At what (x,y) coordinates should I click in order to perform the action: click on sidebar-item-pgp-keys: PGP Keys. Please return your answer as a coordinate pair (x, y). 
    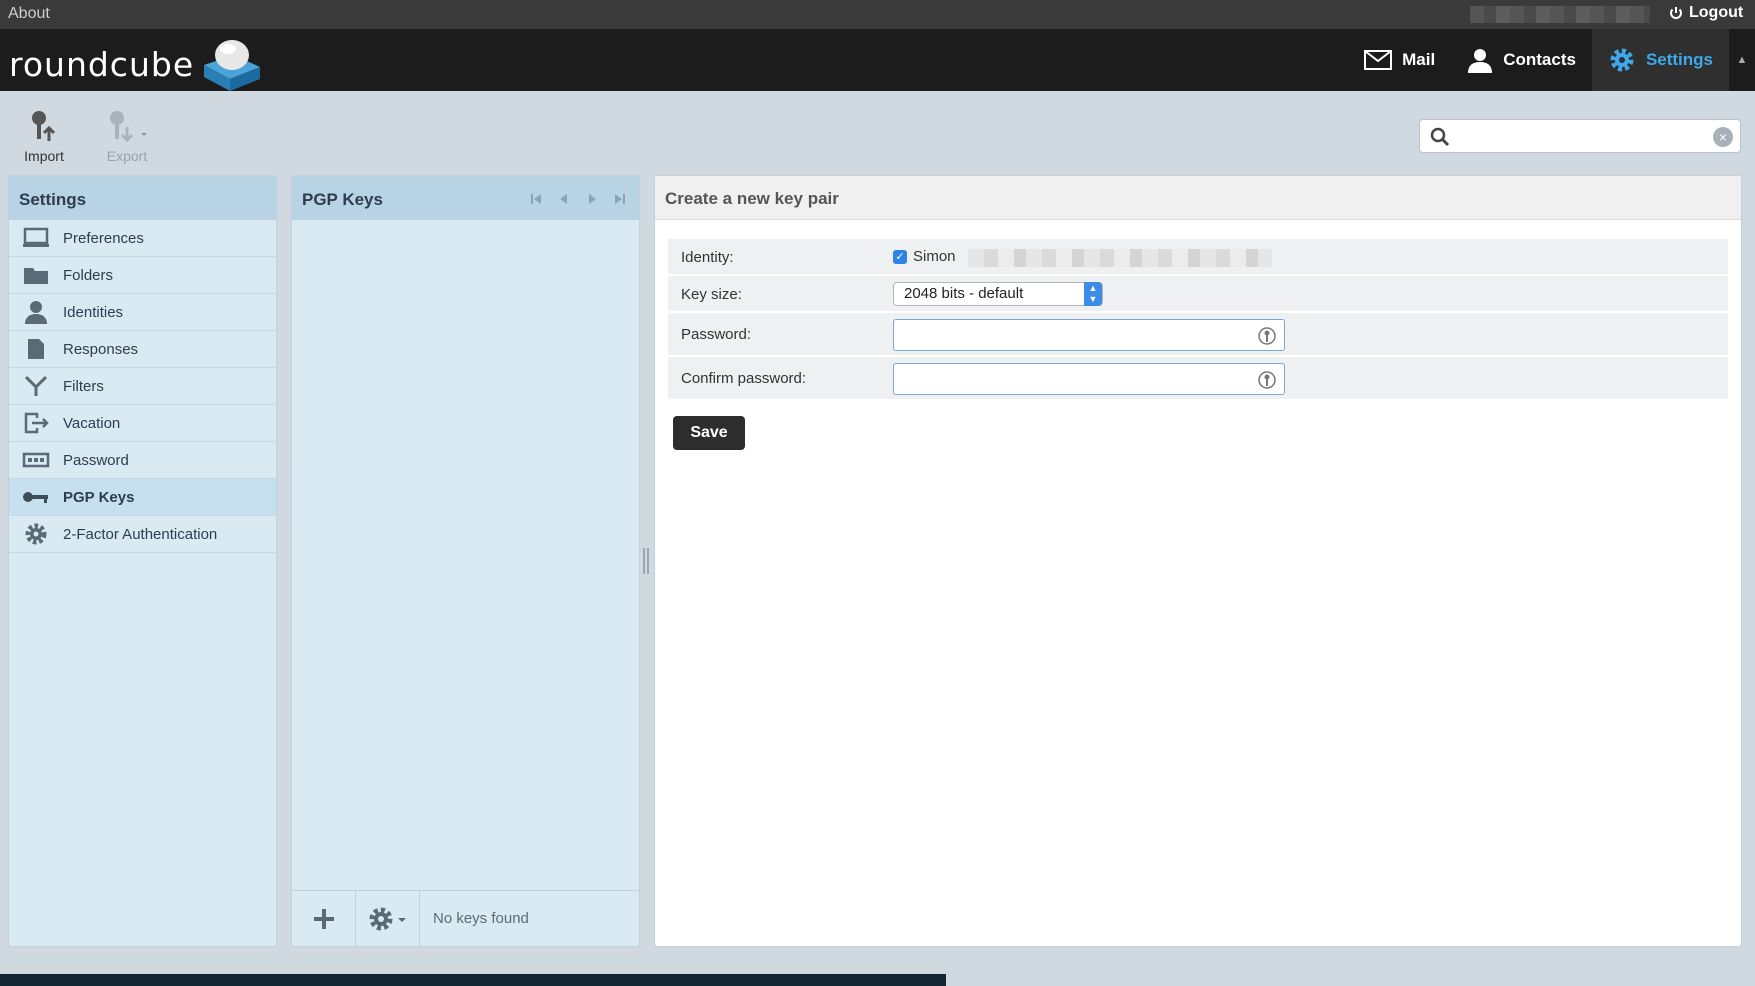
    Looking at the image, I should click on (142, 497).